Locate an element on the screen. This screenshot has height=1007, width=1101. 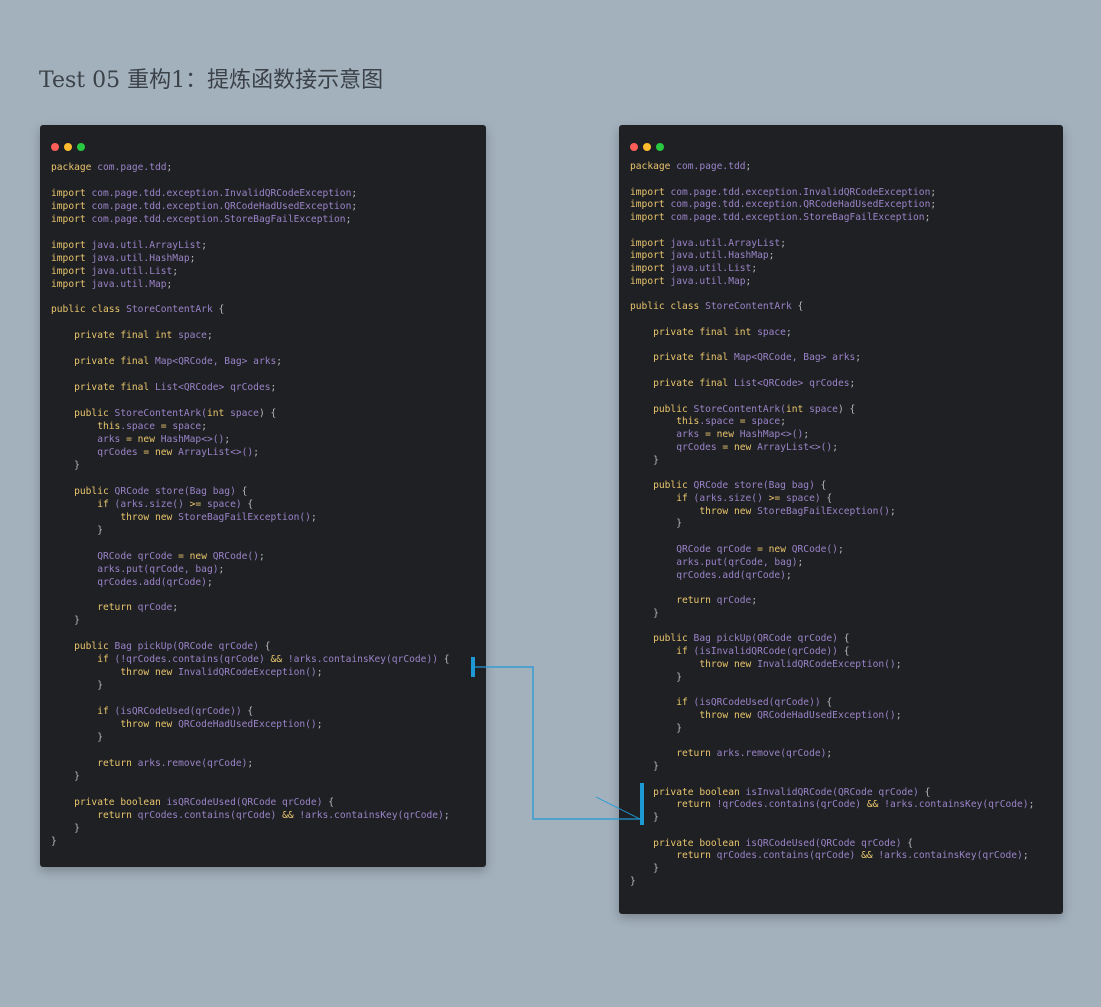
extraction-connector is located at coordinates (558, 743).